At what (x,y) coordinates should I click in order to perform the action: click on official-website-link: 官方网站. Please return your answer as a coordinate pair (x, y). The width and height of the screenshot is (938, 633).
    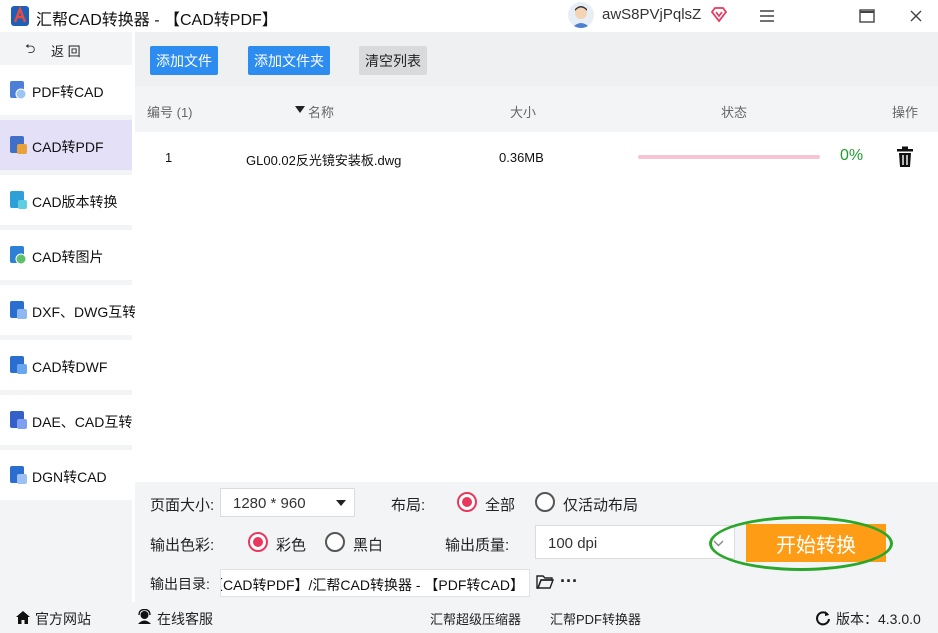
    Looking at the image, I should click on (63, 619).